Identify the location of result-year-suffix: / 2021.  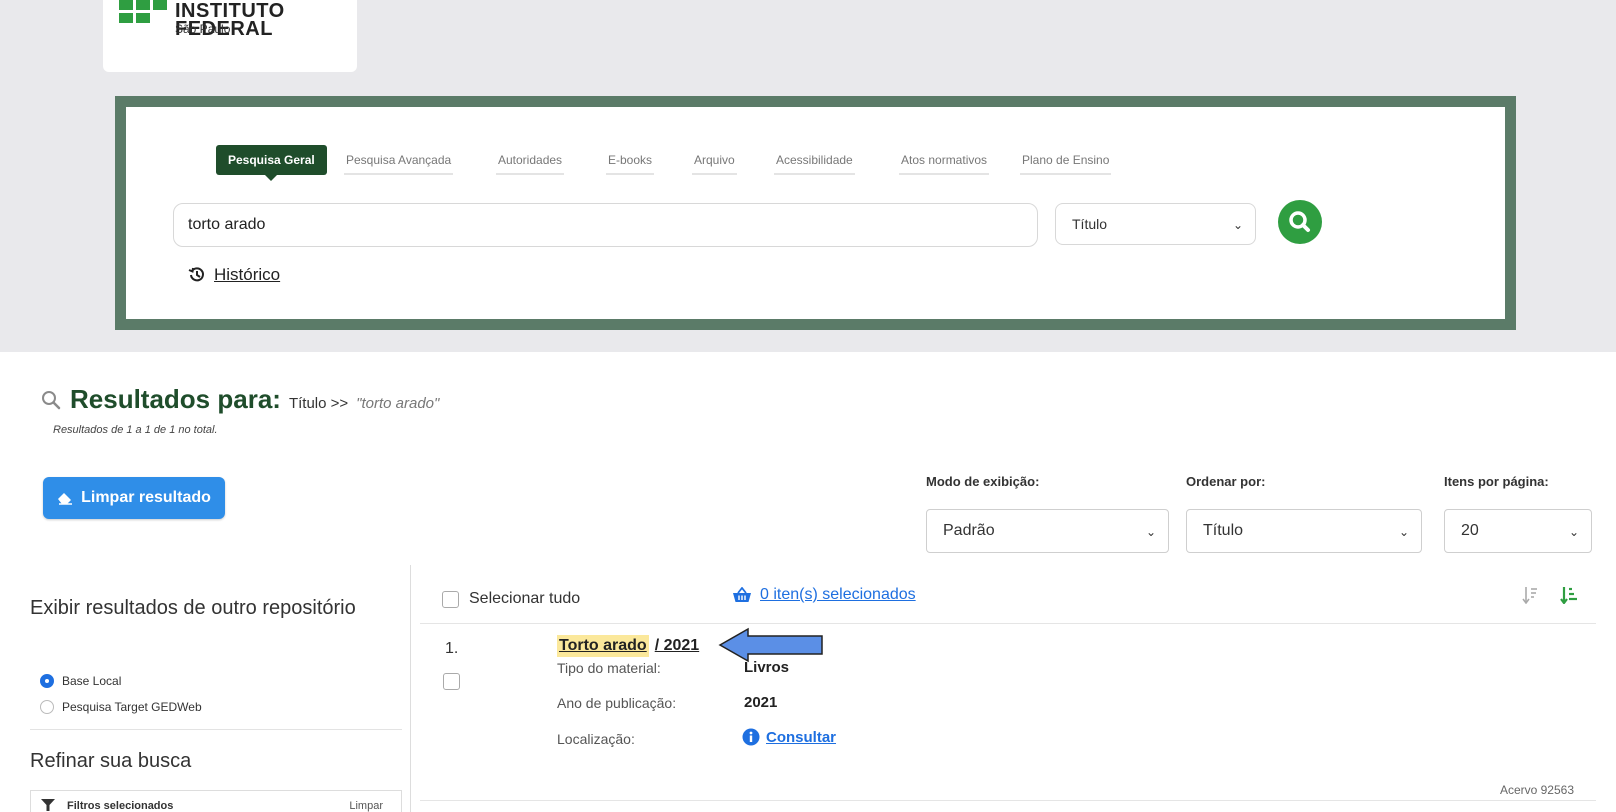
(677, 645).